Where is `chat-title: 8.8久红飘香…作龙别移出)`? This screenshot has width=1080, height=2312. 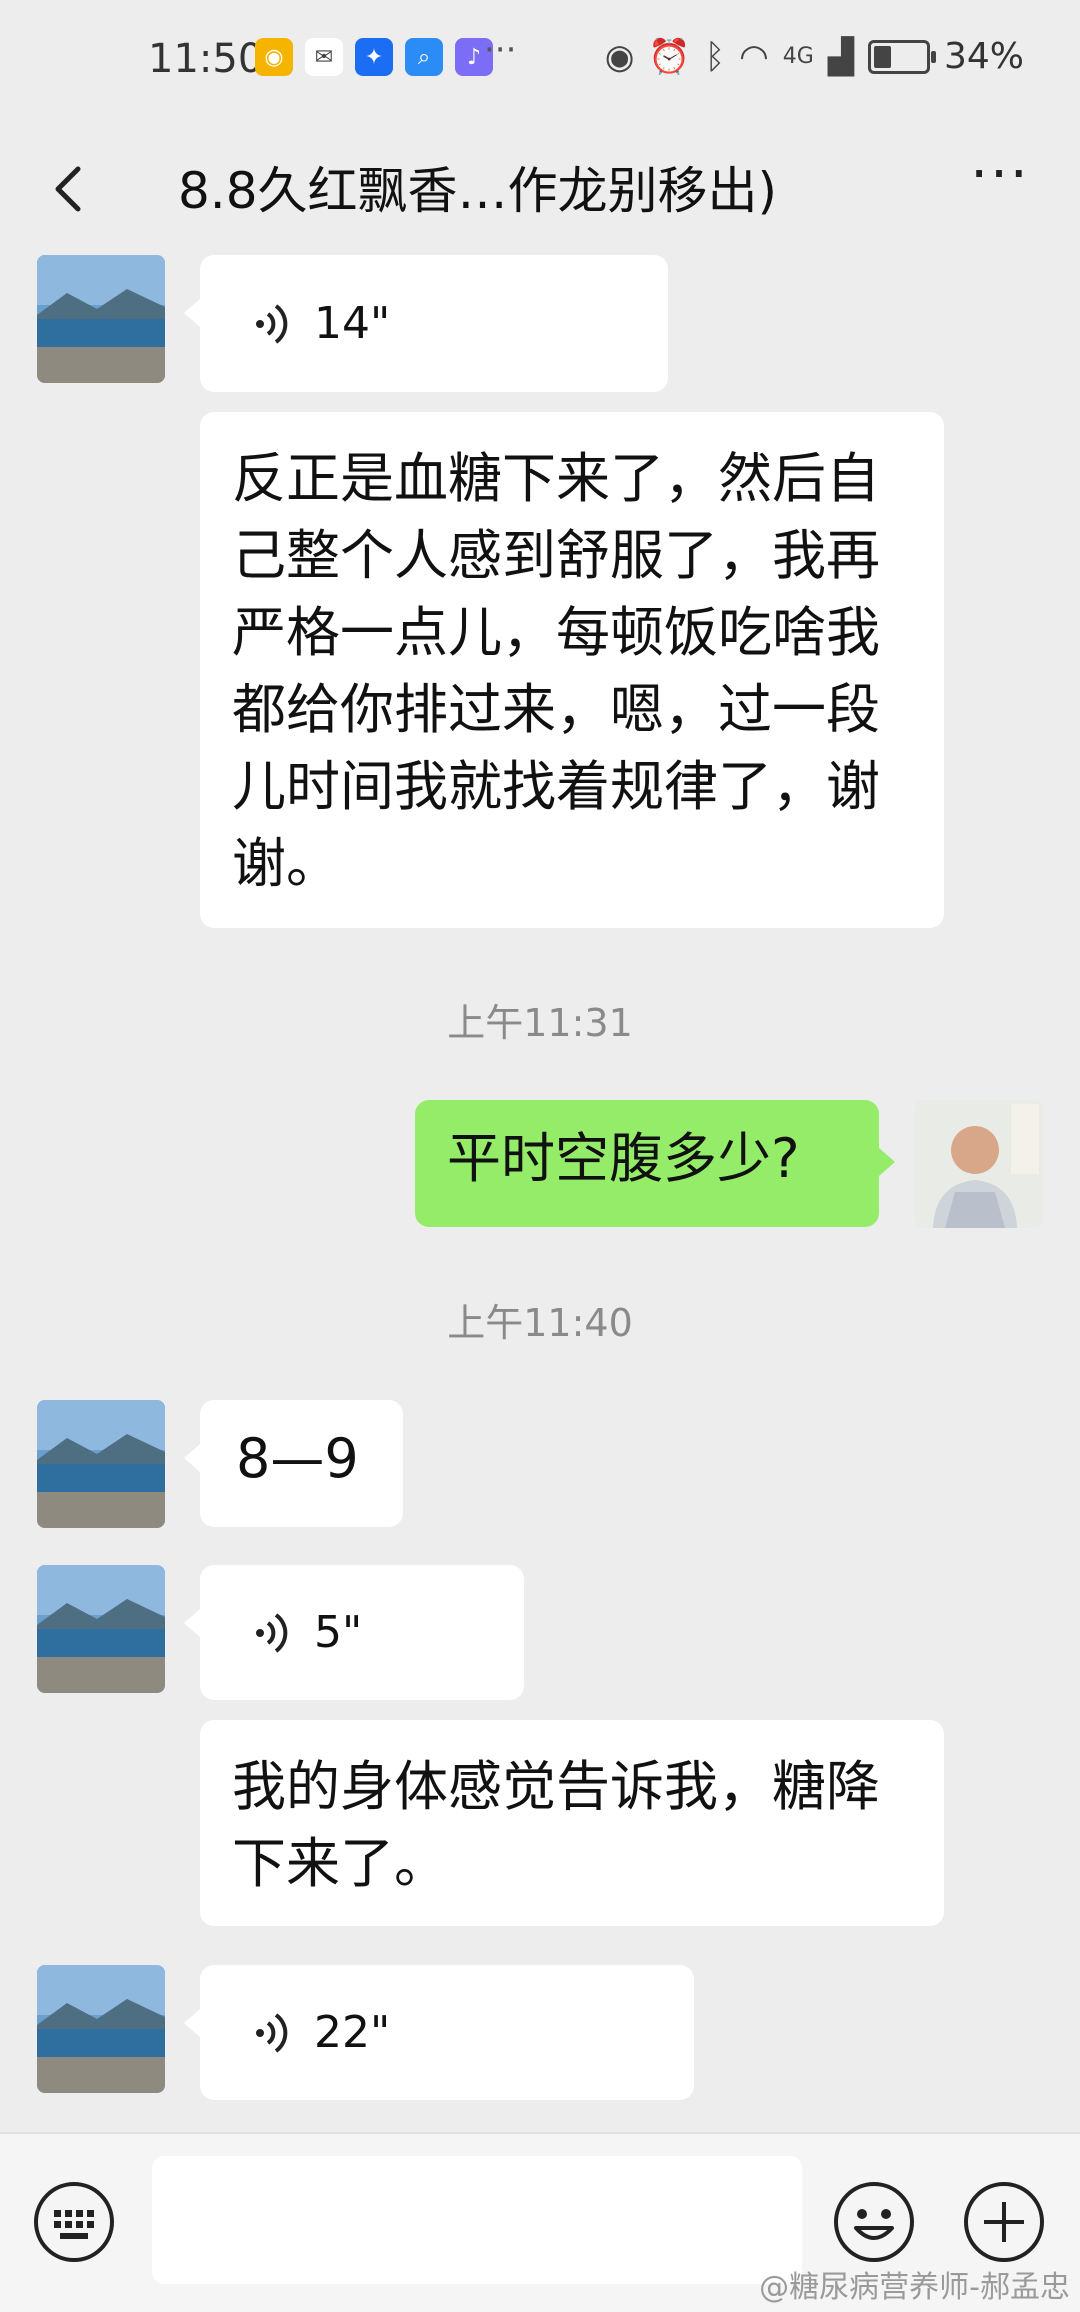 chat-title: 8.8久红飘香…作龙别移出) is located at coordinates (478, 191).